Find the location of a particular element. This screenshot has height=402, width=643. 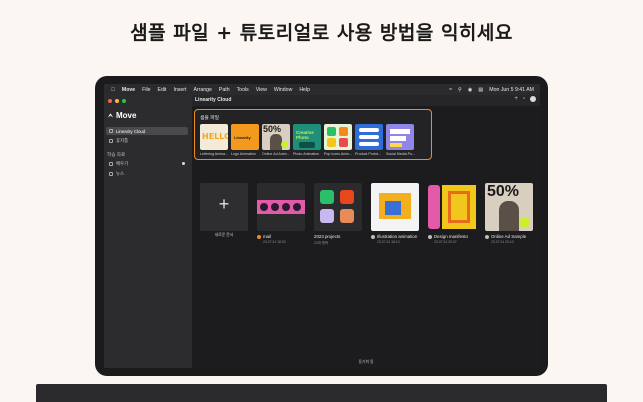

app-logo: Move is located at coordinates (121, 115).